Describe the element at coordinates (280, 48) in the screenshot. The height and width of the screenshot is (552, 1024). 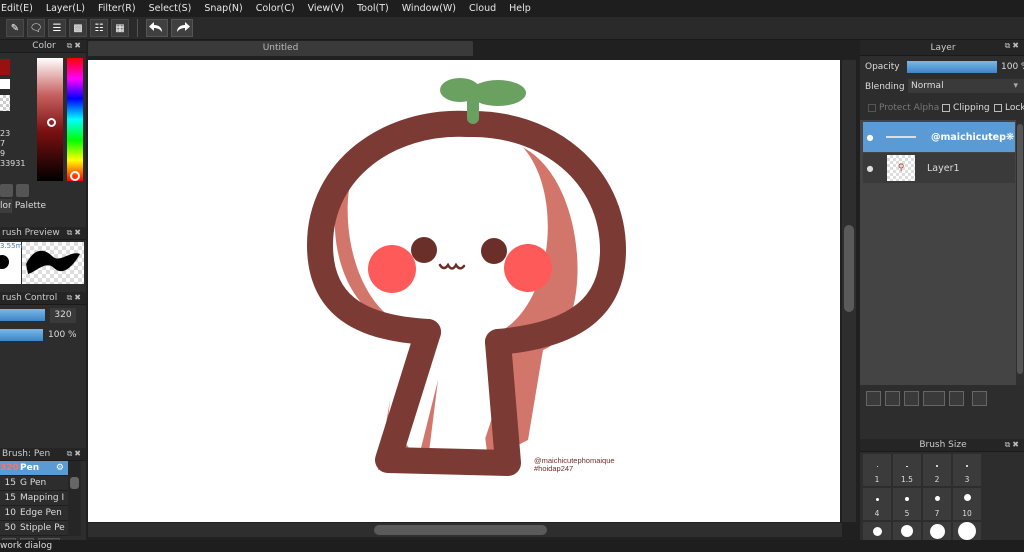
I see `document-tab: Untitled` at that location.